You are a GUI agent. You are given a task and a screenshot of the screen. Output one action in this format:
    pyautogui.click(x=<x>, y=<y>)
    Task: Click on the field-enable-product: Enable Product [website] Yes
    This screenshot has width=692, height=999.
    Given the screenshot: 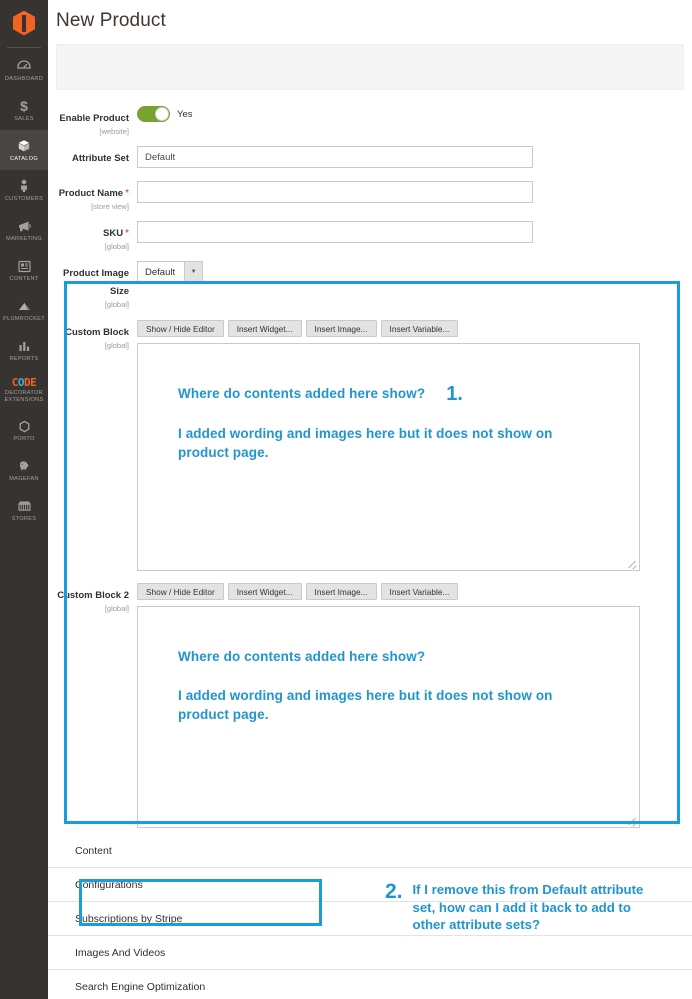 What is the action you would take?
    pyautogui.click(x=370, y=121)
    